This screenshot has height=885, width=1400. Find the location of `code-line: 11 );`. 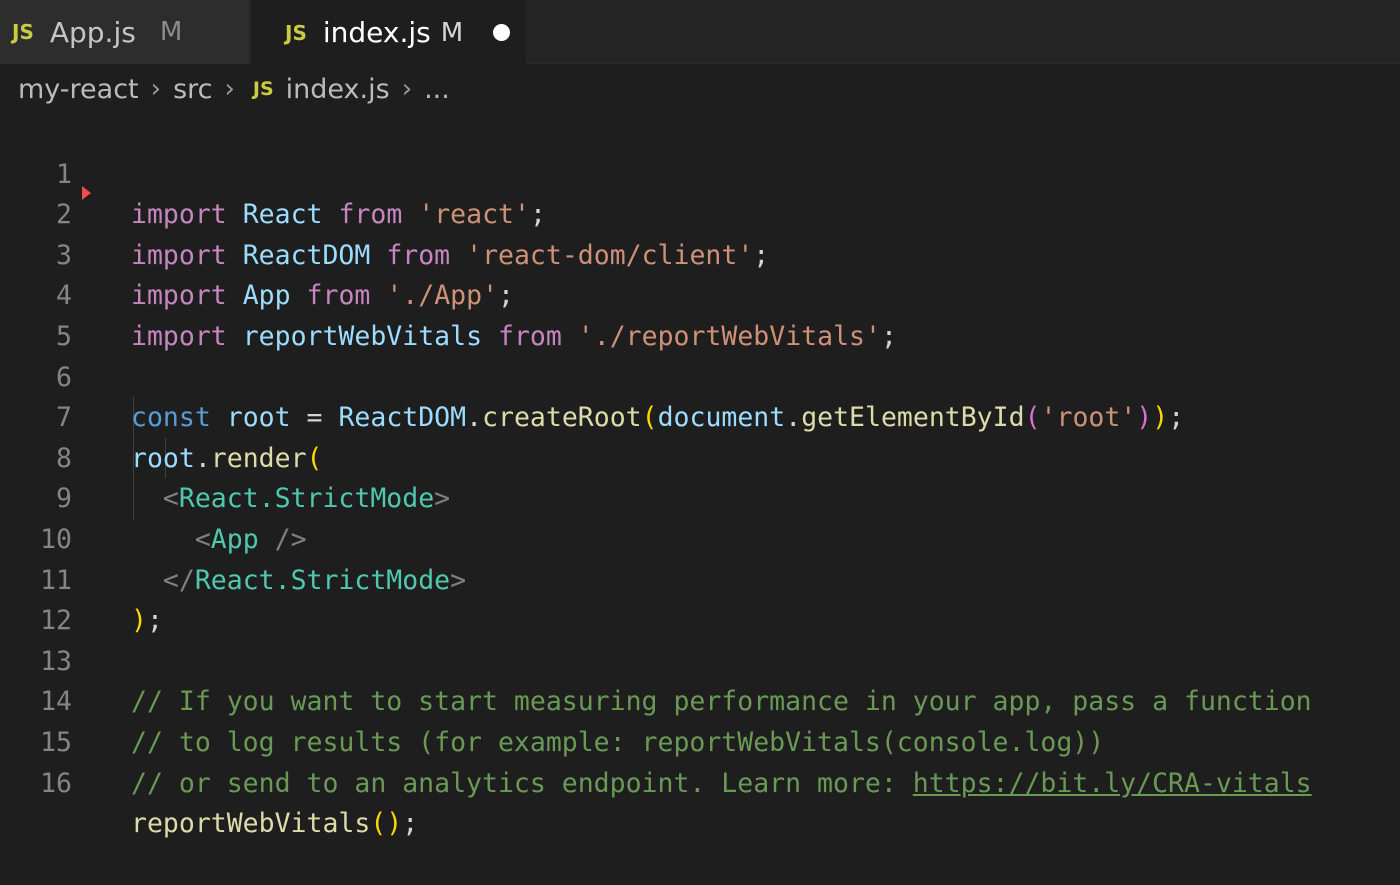

code-line: 11 ); is located at coordinates (700, 578).